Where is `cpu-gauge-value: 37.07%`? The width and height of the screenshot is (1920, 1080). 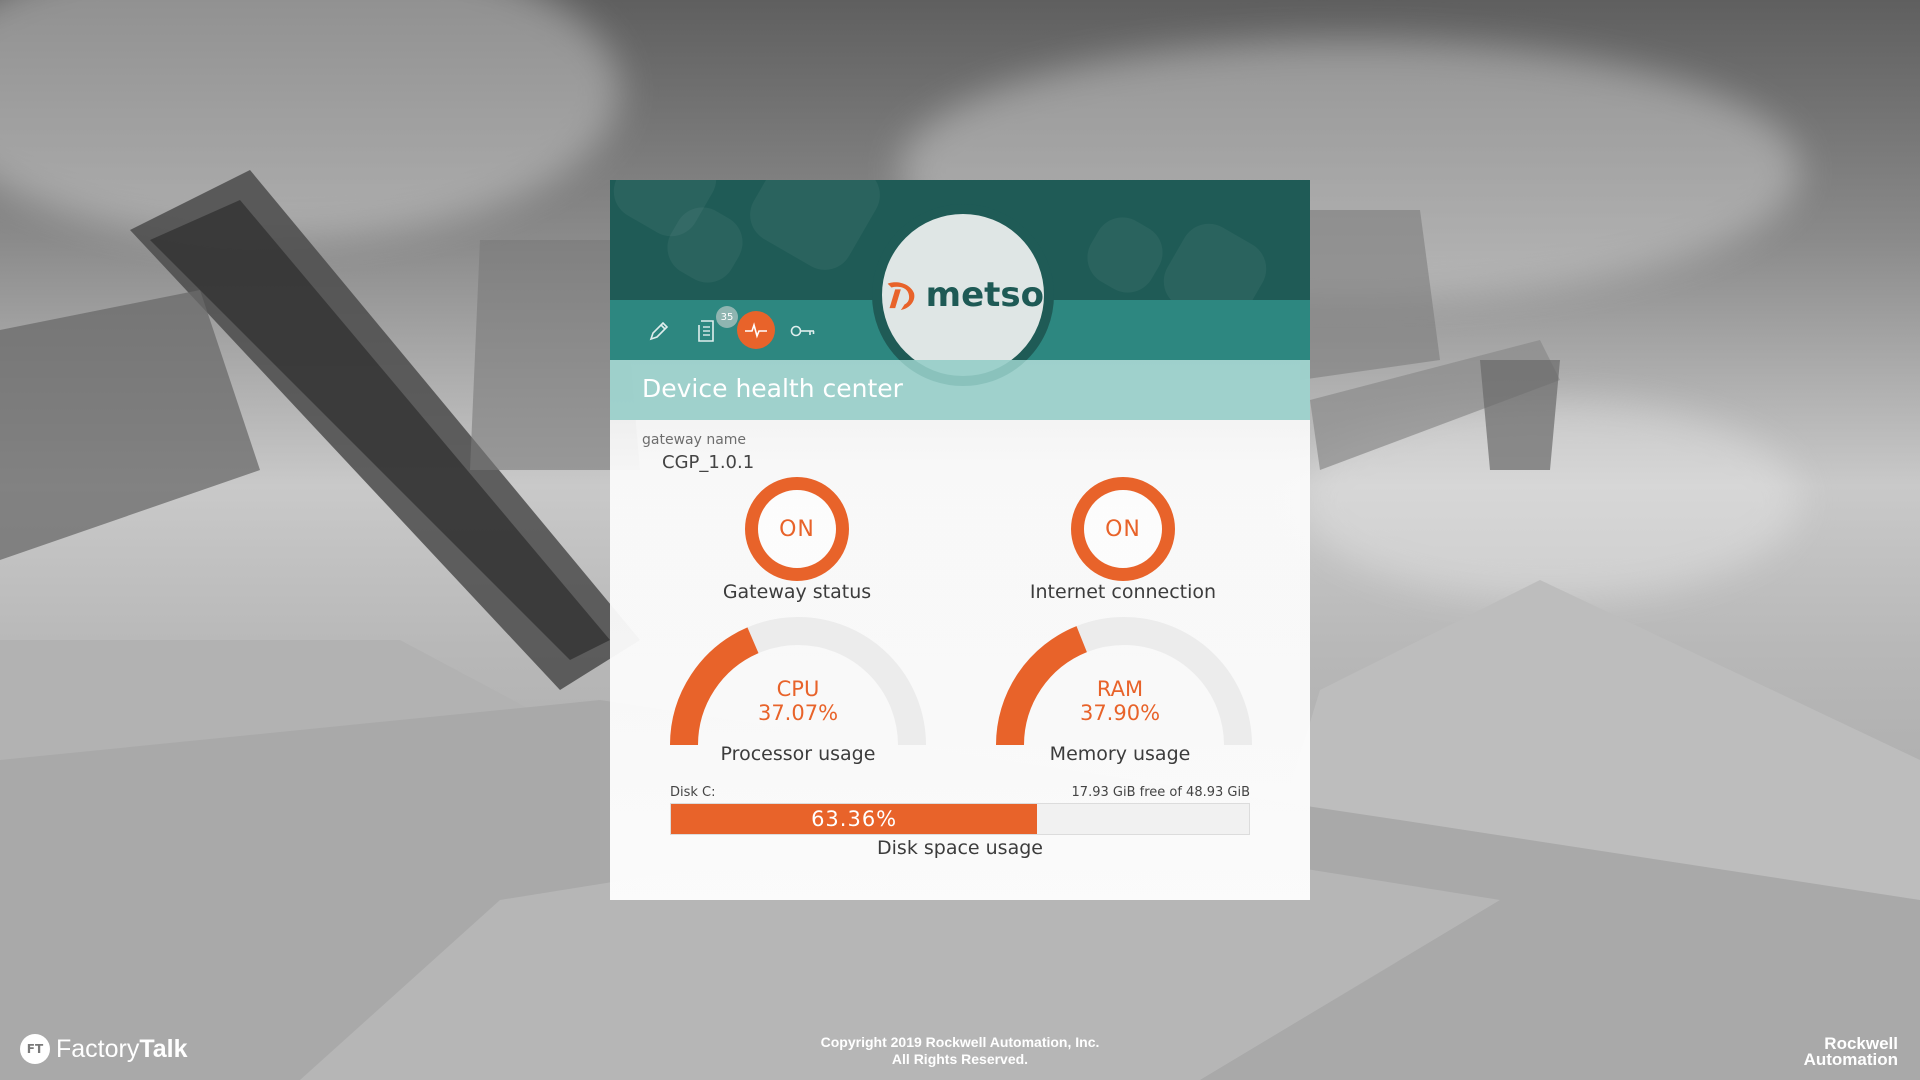 cpu-gauge-value: 37.07% is located at coordinates (798, 713).